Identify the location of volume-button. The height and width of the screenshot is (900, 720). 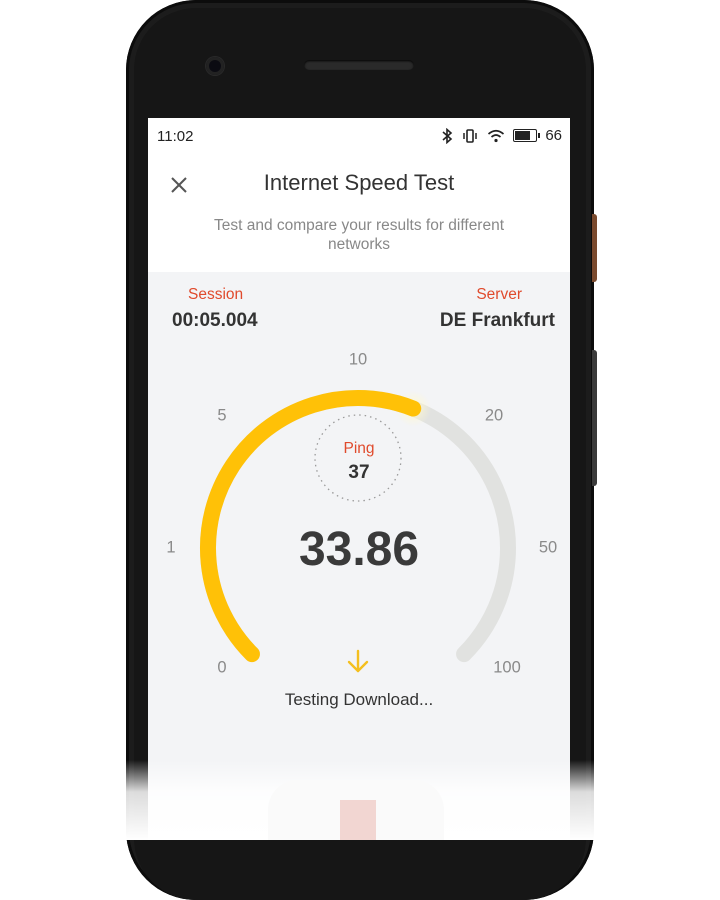
(594, 248).